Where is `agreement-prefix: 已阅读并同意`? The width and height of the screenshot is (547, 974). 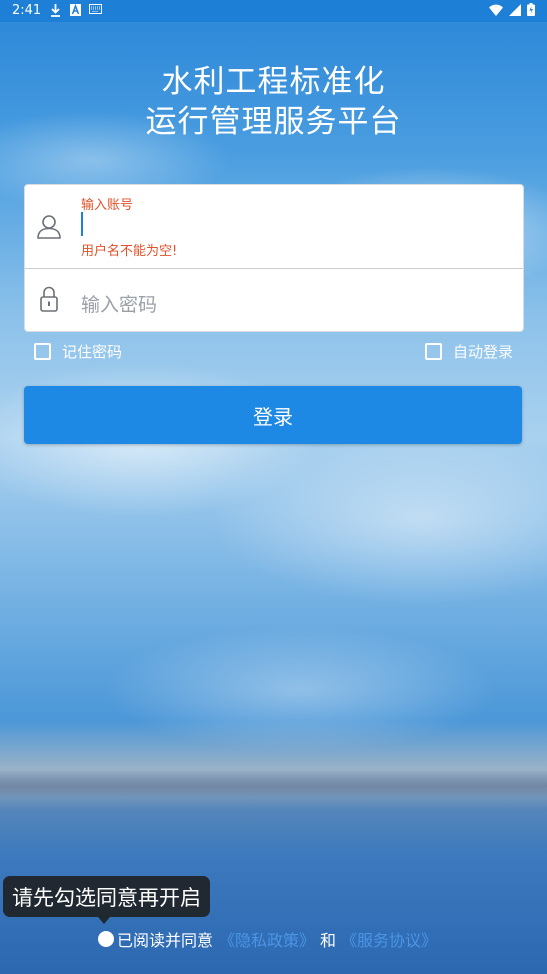 agreement-prefix: 已阅读并同意 is located at coordinates (165, 940).